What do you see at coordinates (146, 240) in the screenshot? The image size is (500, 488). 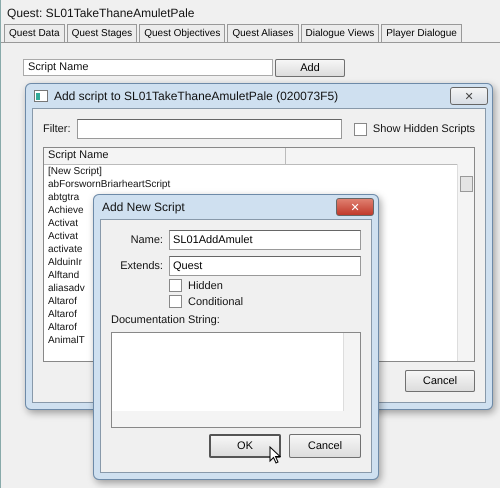 I see `name-label: Name:` at bounding box center [146, 240].